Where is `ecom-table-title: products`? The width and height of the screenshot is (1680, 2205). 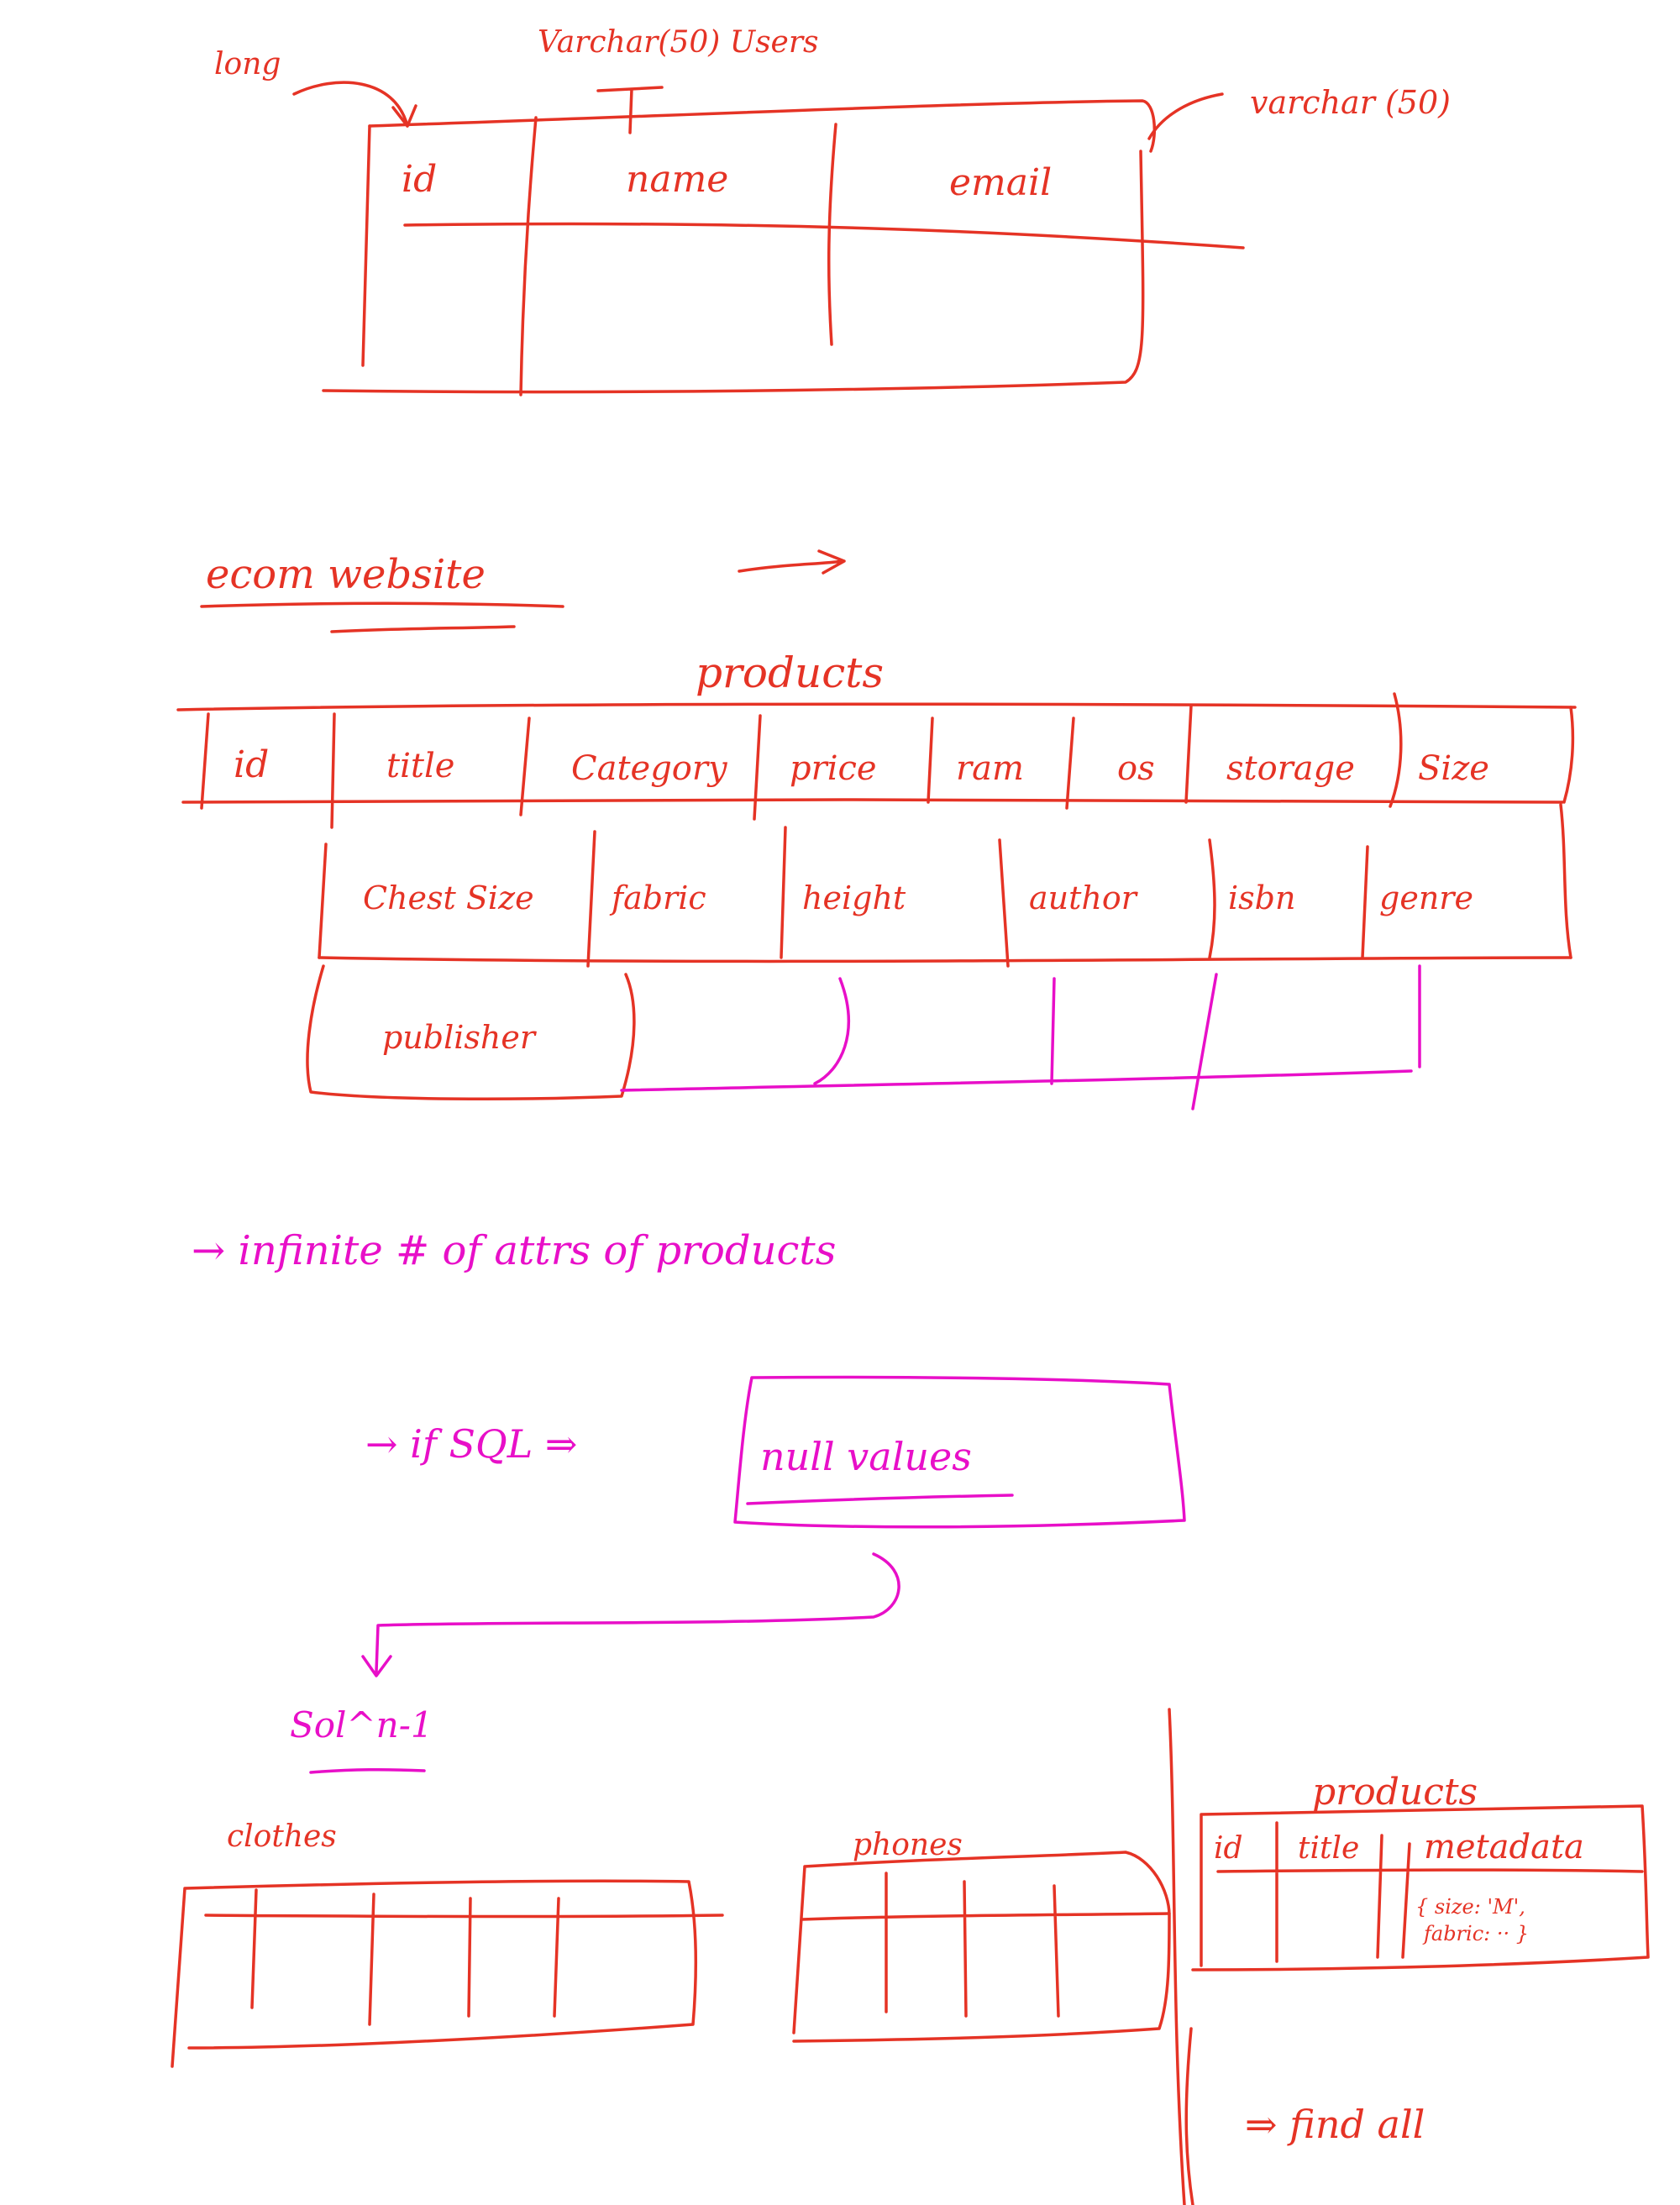
ecom-table-title: products is located at coordinates (790, 672).